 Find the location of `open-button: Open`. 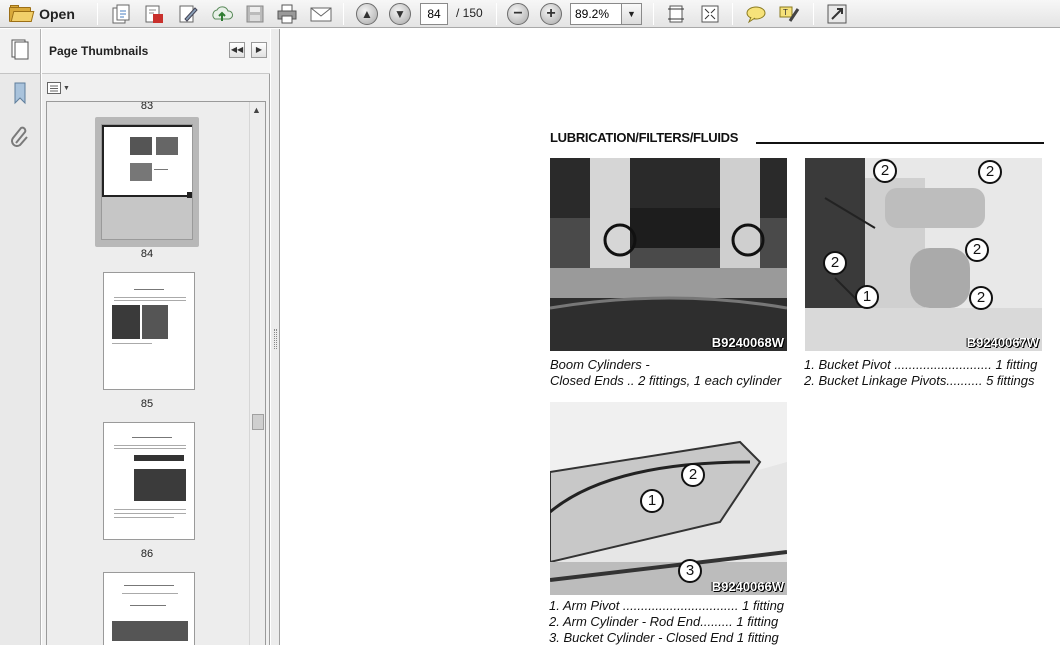

open-button: Open is located at coordinates (42, 14).